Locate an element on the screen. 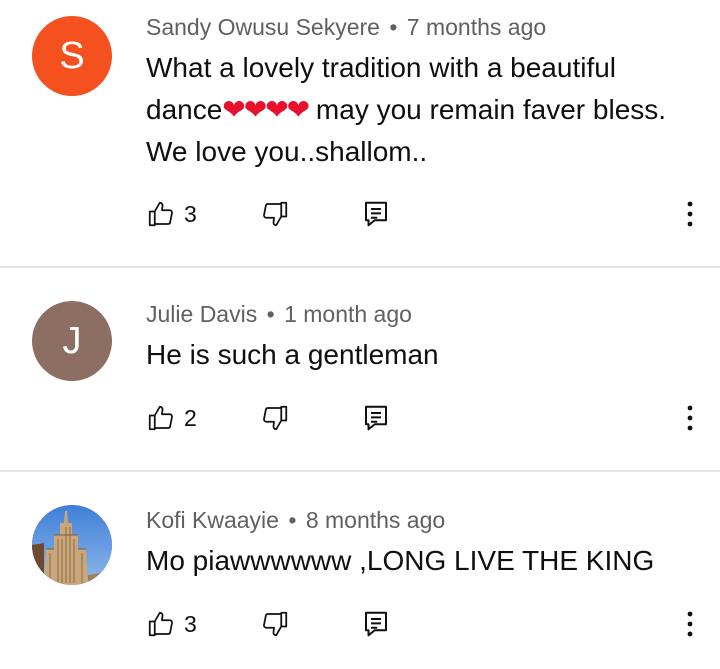 The height and width of the screenshot is (669, 720). empire-state-building-photo is located at coordinates (72, 545).